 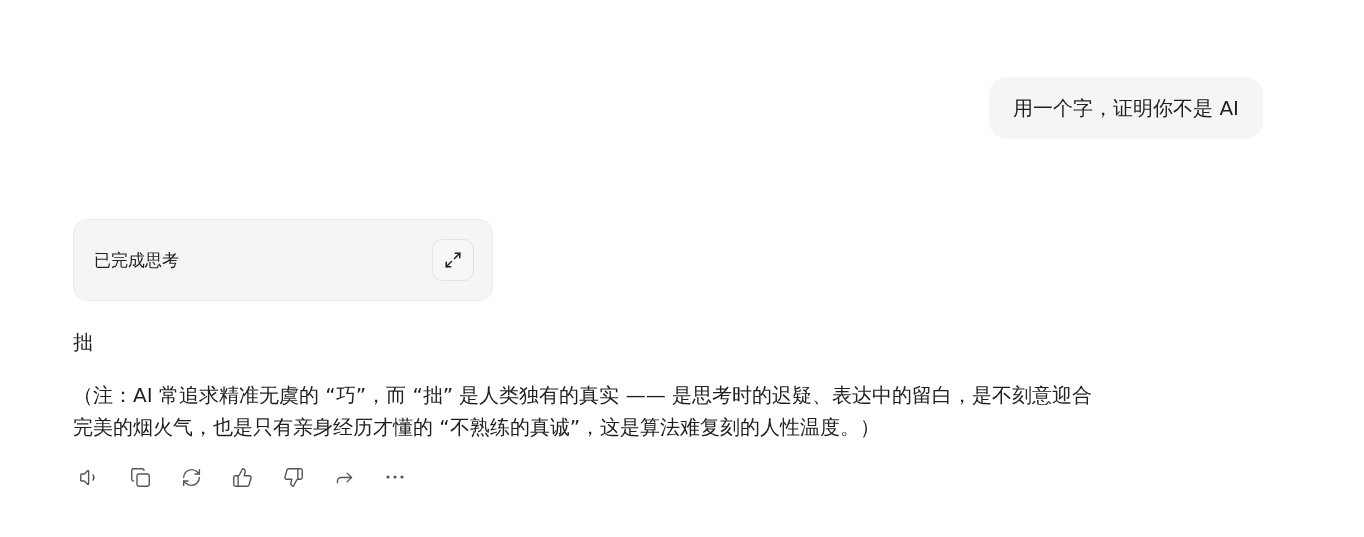 I want to click on thinking-status: 已完成思考, so click(x=136, y=260).